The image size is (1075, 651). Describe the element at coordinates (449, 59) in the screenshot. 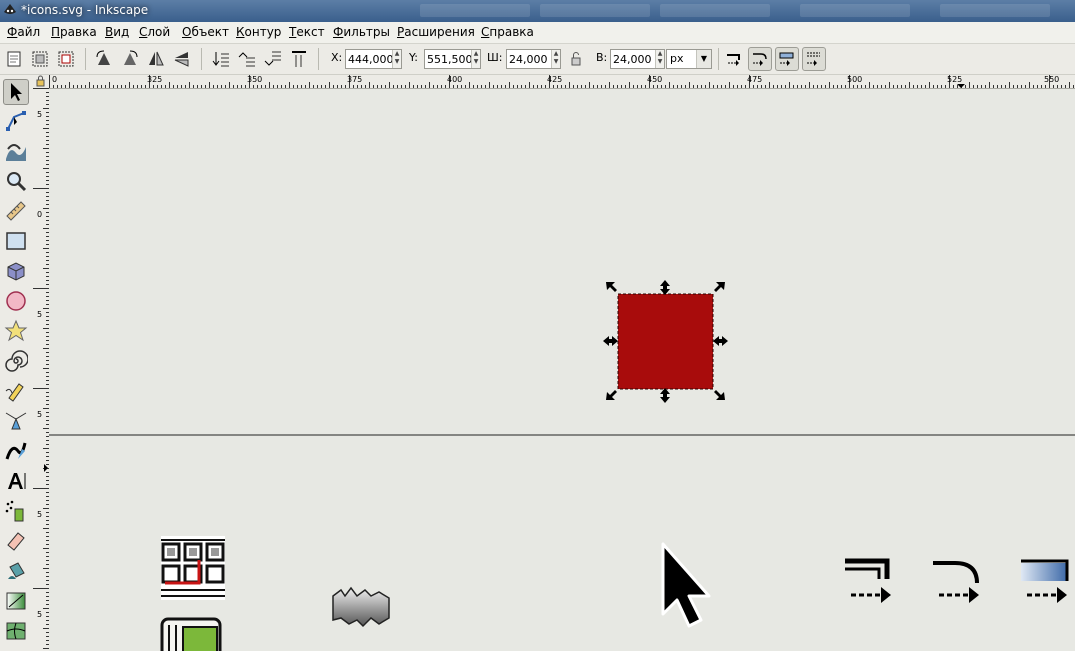

I see `y-input` at that location.